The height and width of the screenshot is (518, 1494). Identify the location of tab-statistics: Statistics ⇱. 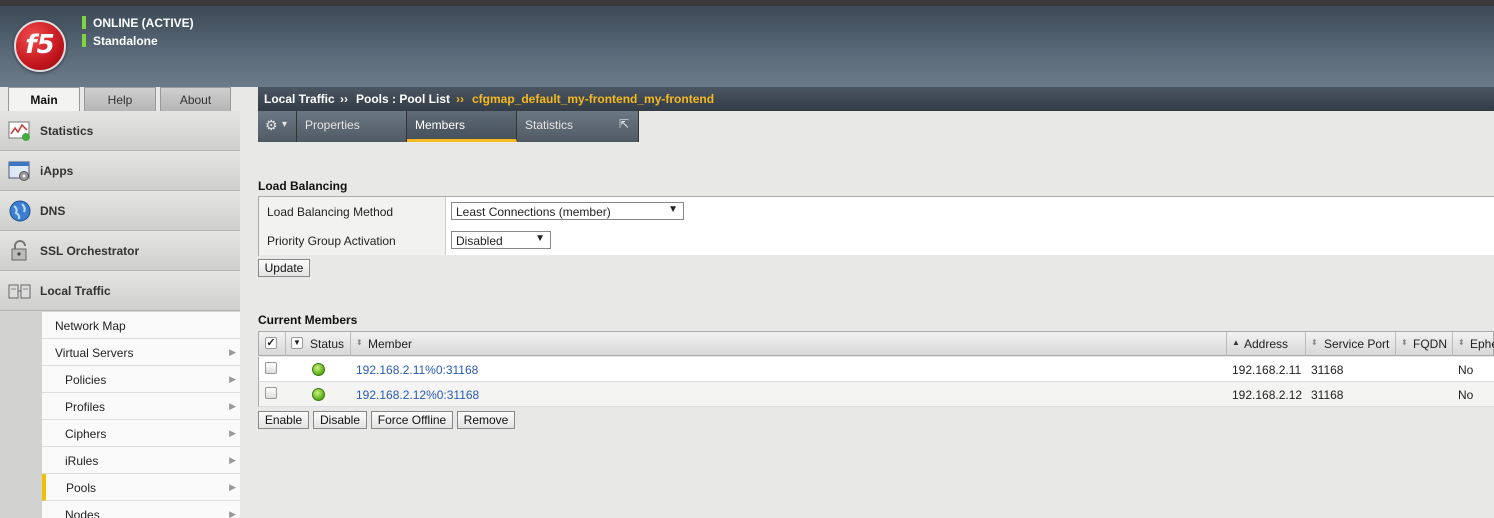
(578, 126).